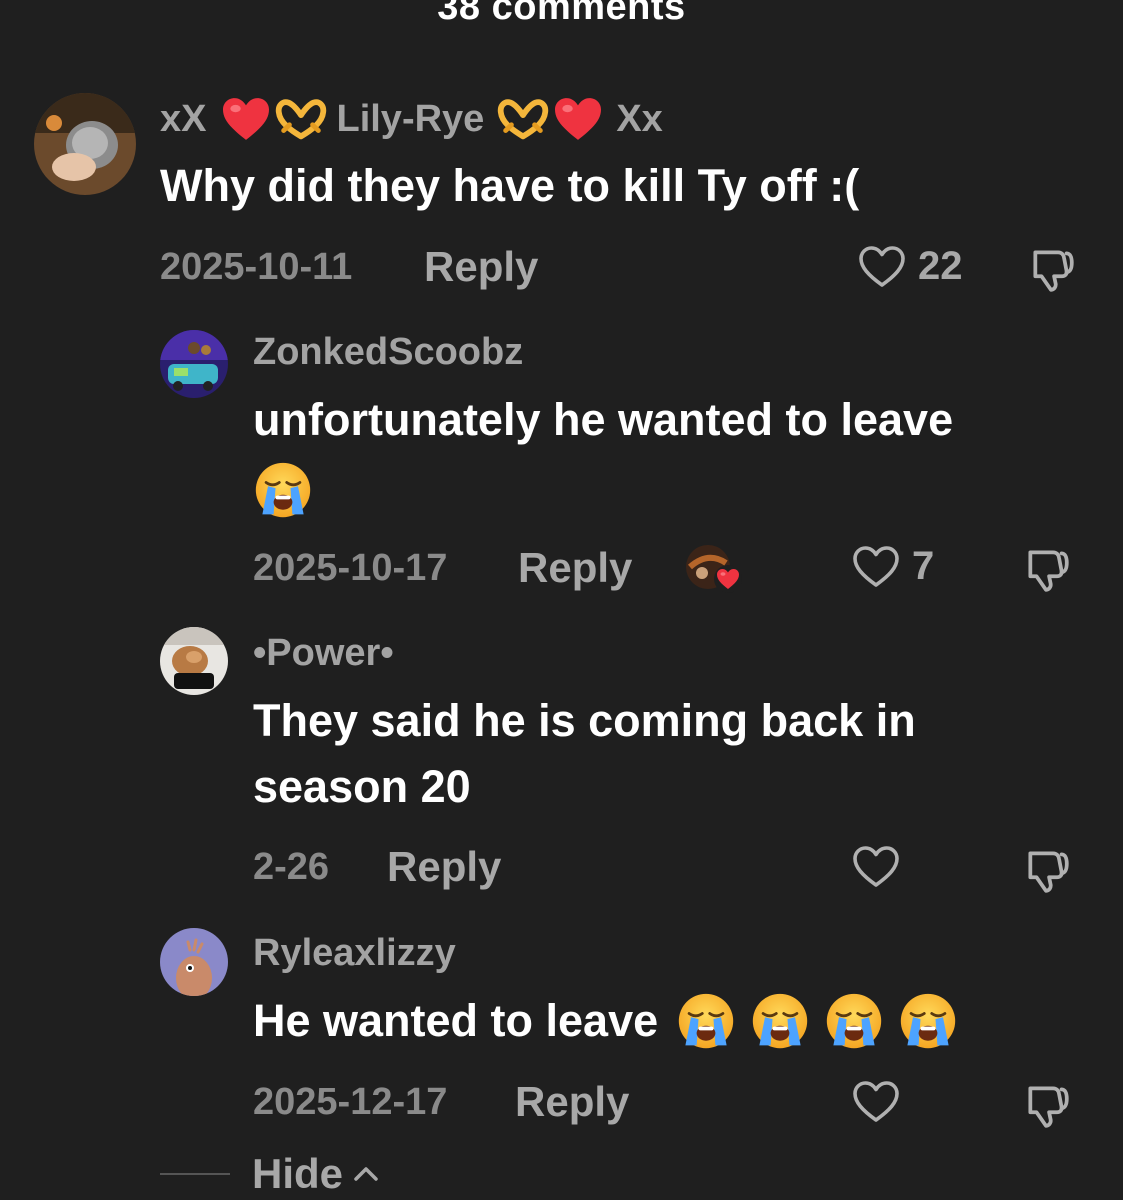 This screenshot has height=1200, width=1123. Describe the element at coordinates (362, 786) in the screenshot. I see `comment-text-line2: season 20` at that location.